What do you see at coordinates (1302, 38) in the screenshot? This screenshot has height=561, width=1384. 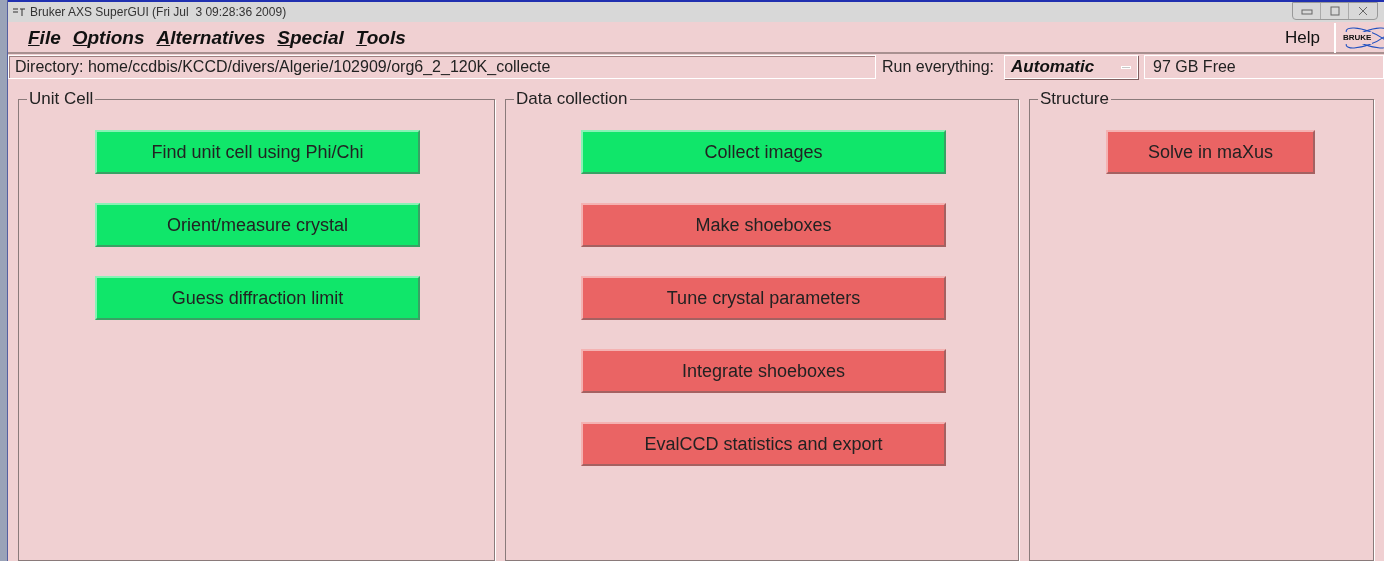 I see `help-menu: Help` at bounding box center [1302, 38].